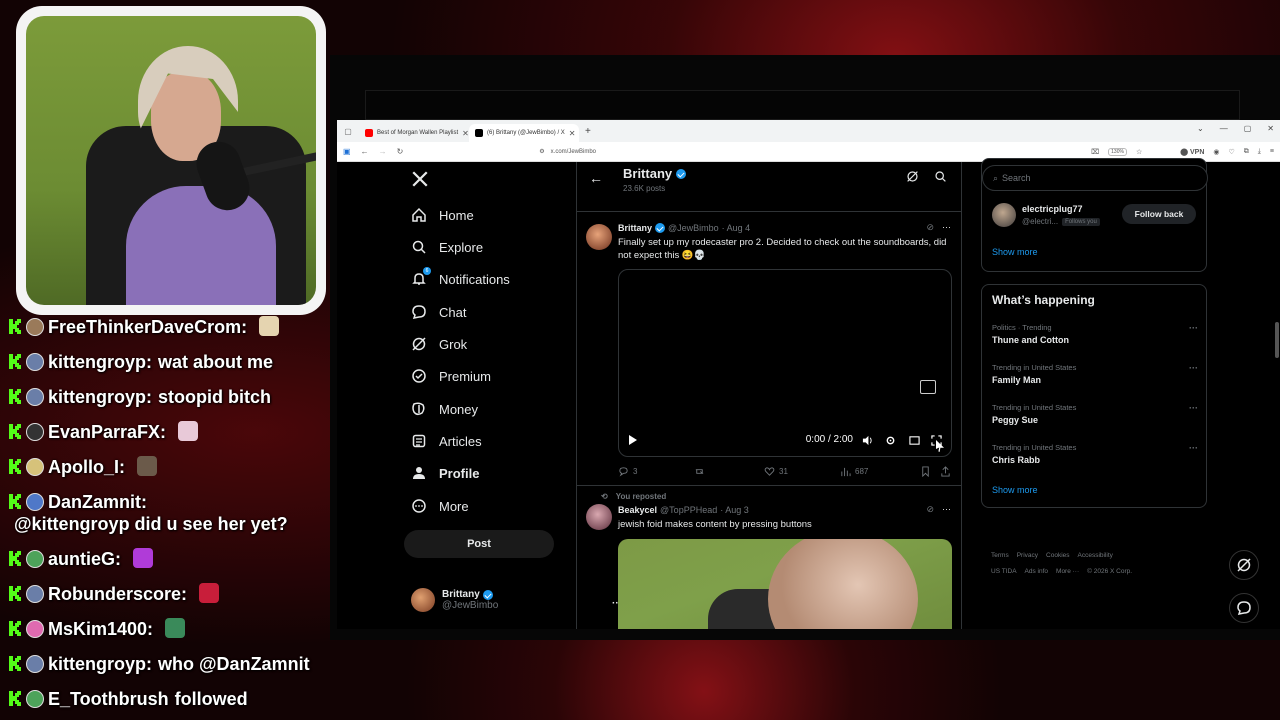 The image size is (1280, 720). I want to click on url-field: ⚙ x.com/JewBimbo, so click(747, 152).